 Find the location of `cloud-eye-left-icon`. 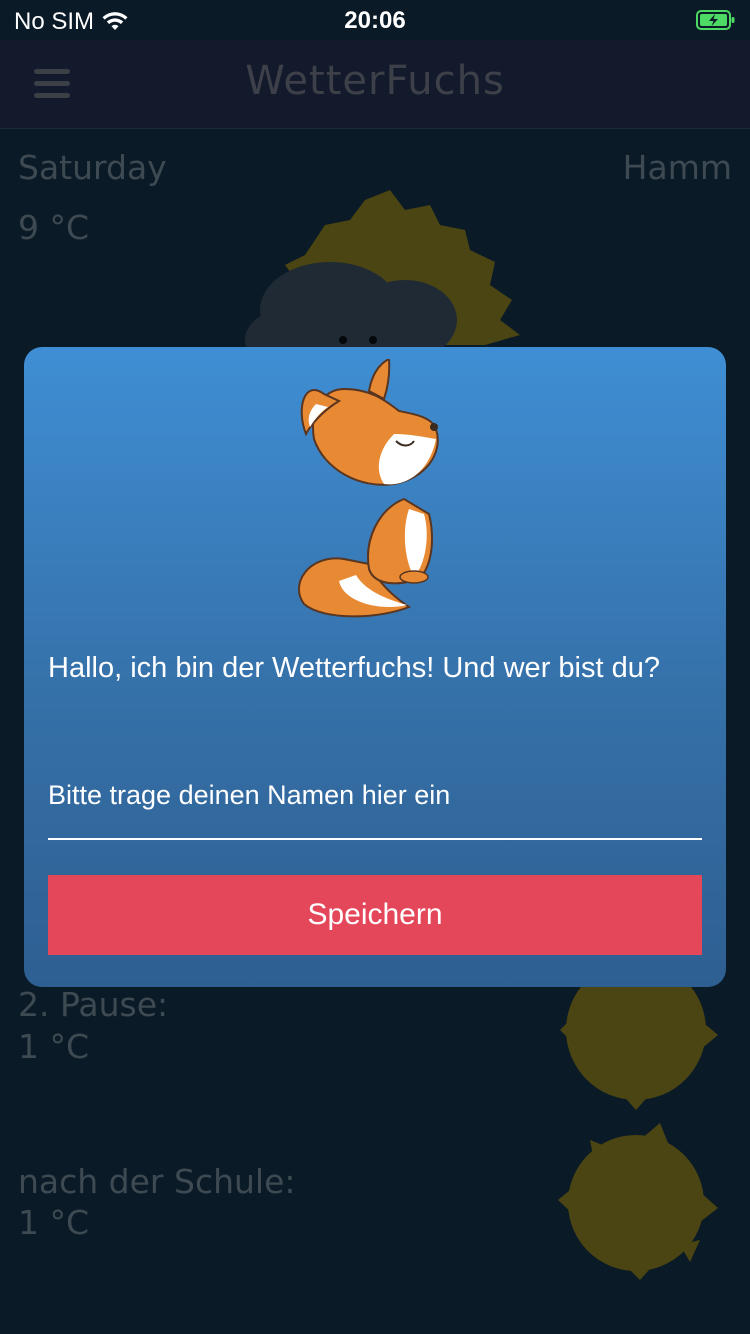

cloud-eye-left-icon is located at coordinates (343, 340).